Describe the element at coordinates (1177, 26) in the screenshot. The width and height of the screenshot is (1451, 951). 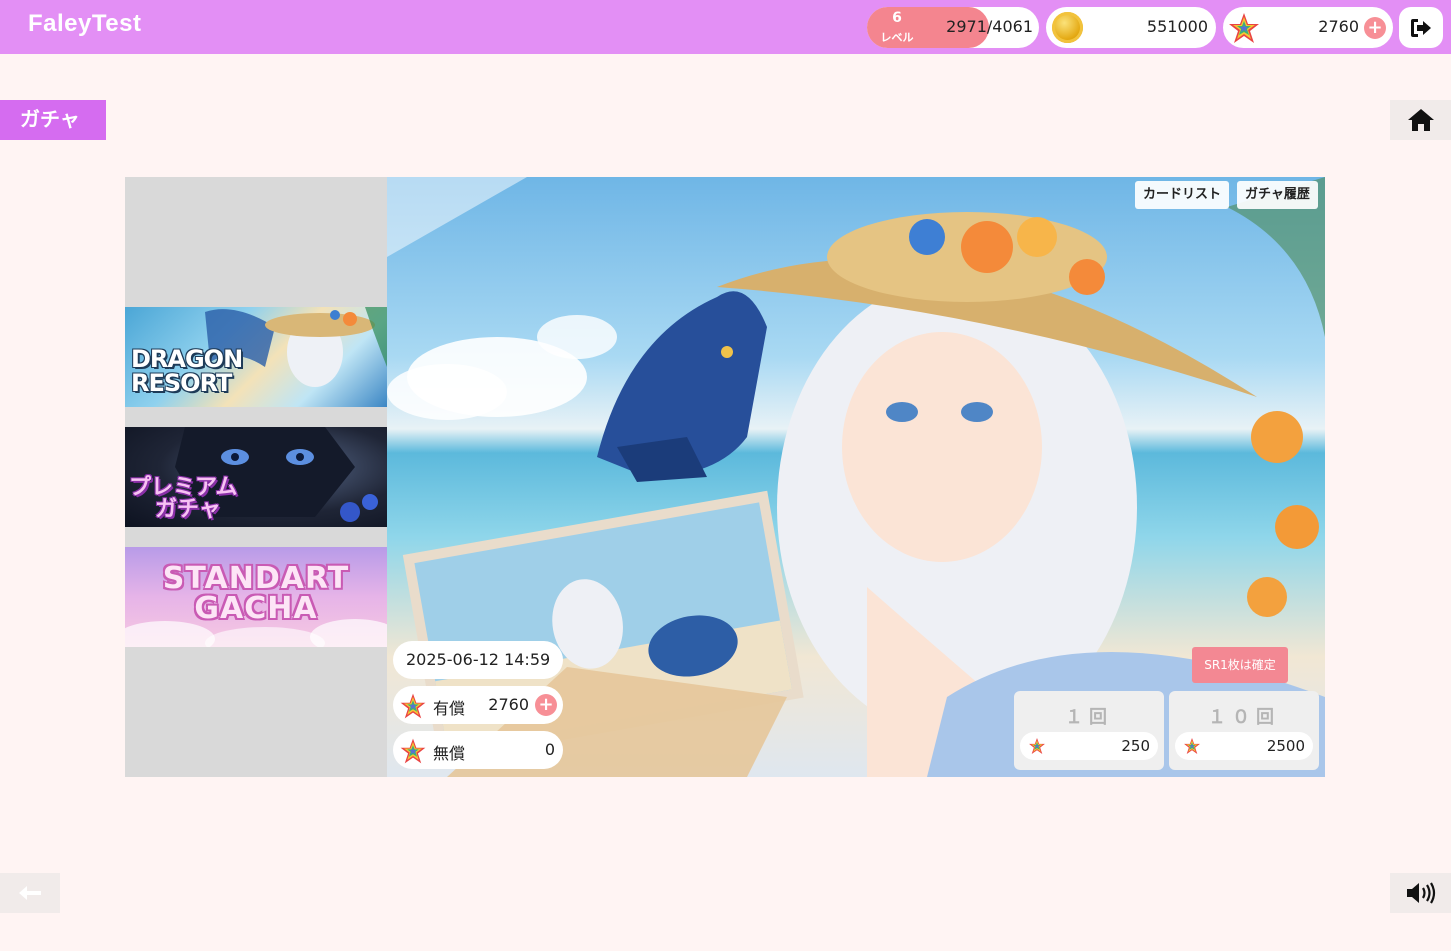
I see `coin-value: 551000` at that location.